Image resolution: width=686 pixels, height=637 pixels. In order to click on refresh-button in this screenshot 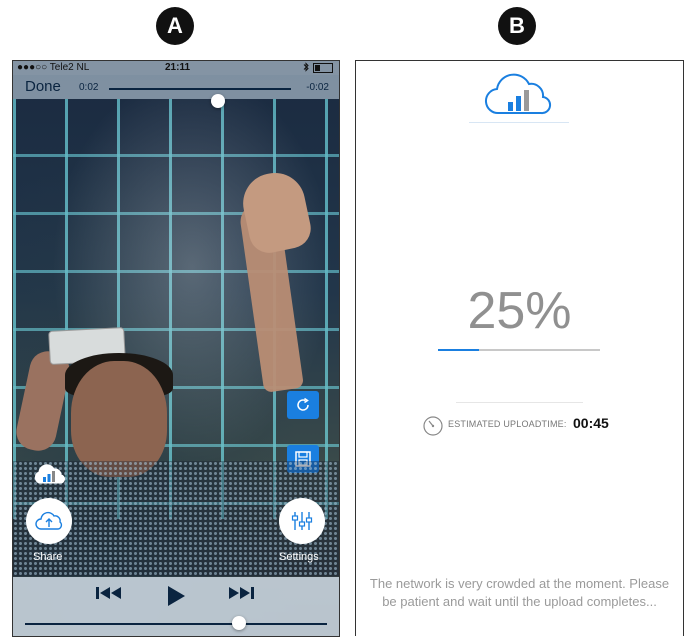, I will do `click(303, 405)`.